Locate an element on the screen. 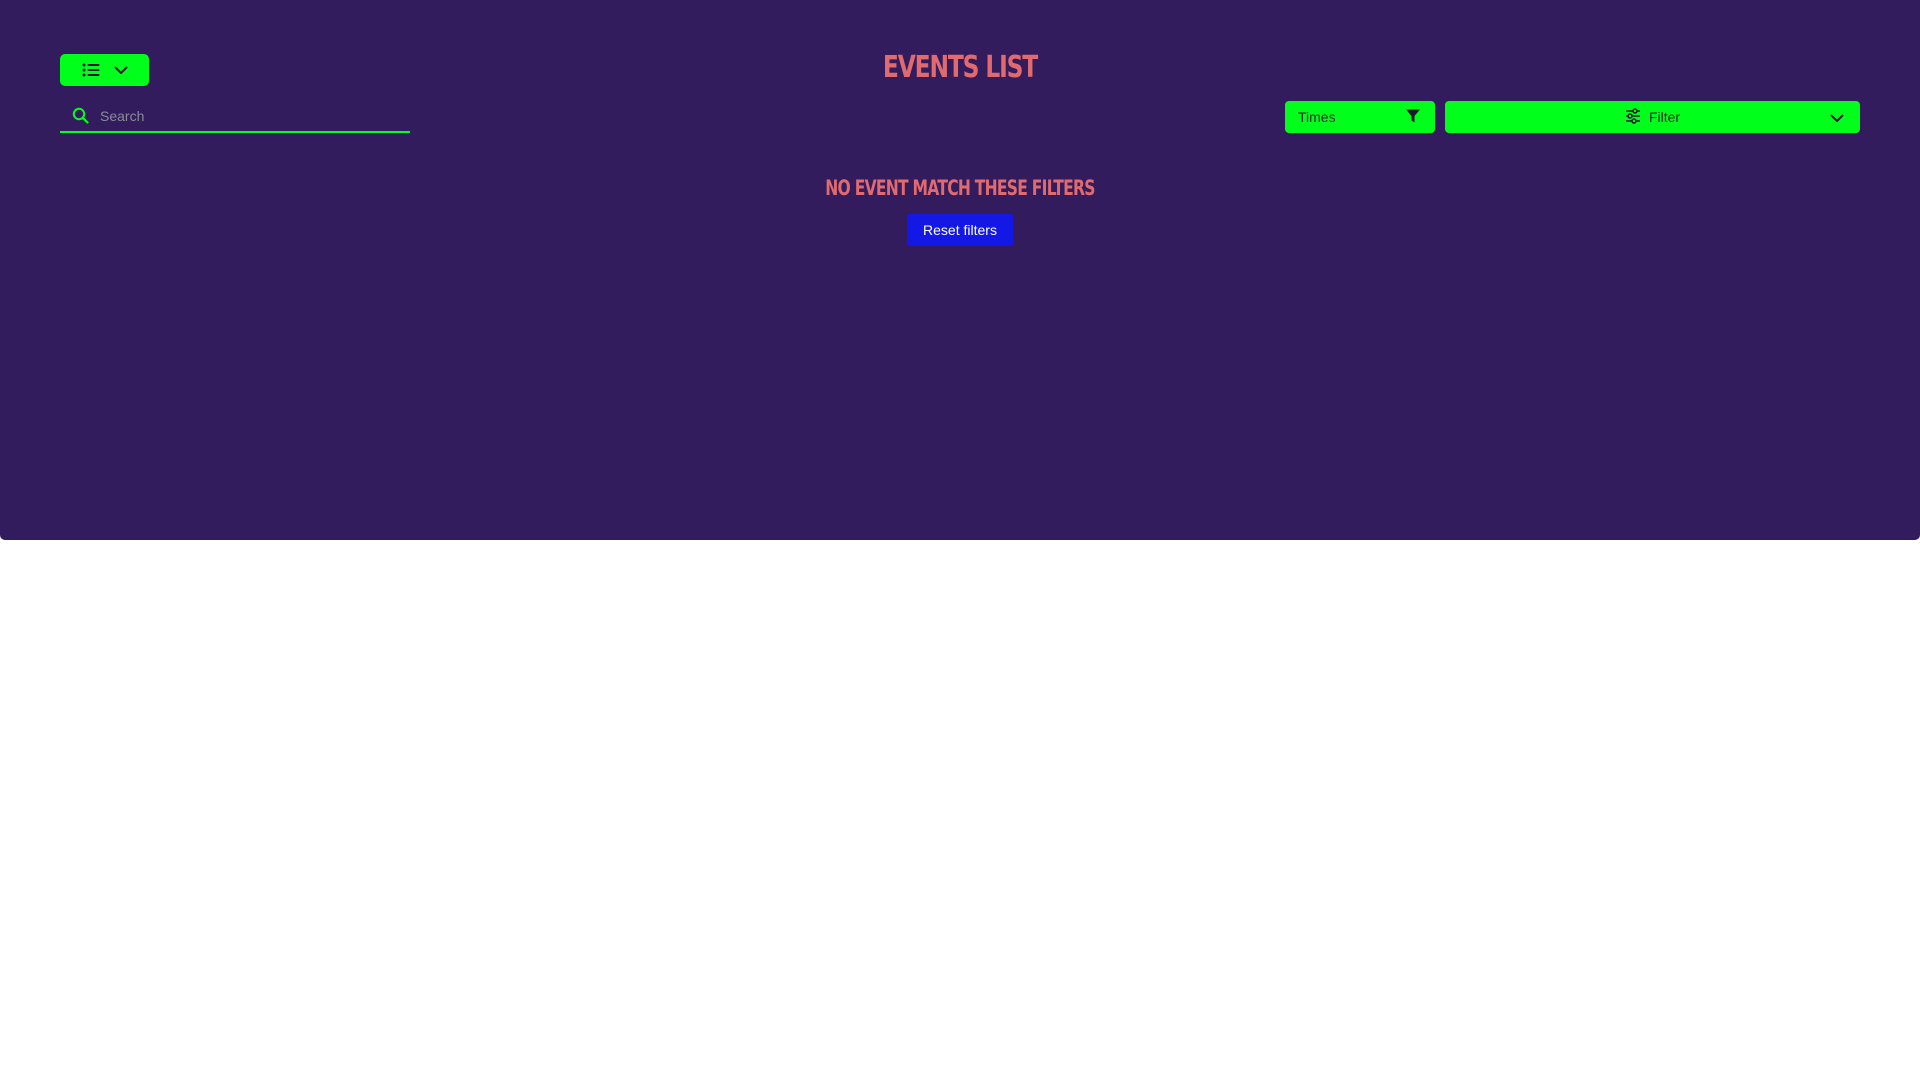  funnel-icon is located at coordinates (1413, 117).